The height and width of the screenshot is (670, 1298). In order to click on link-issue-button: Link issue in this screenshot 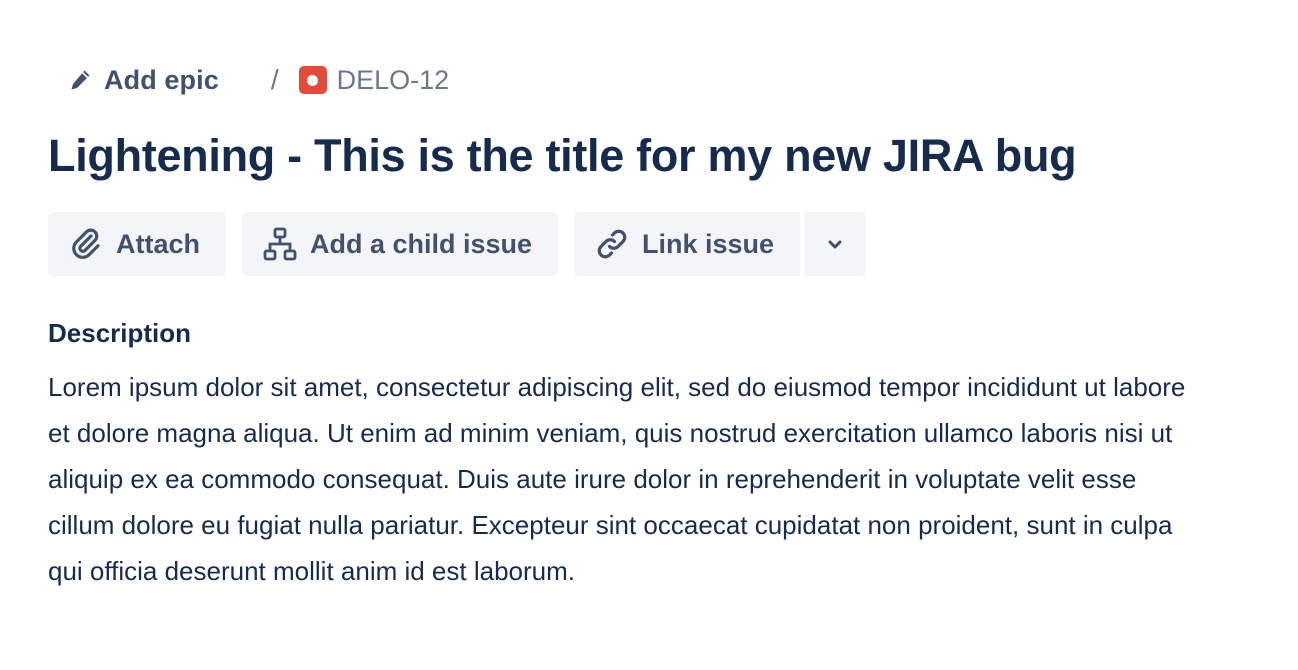, I will do `click(687, 244)`.